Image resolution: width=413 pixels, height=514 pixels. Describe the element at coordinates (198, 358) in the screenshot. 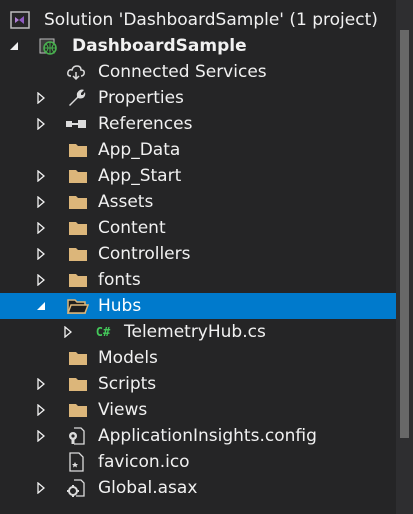

I see `tree-item-models: Models` at that location.